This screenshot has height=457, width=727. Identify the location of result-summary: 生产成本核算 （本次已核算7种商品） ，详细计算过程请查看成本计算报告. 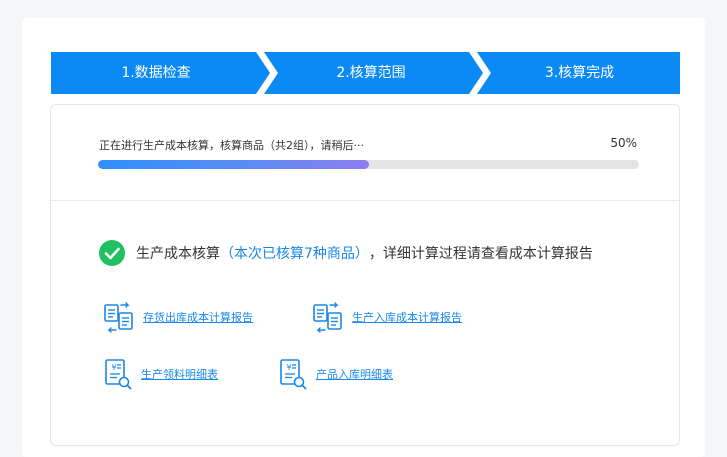
(345, 253).